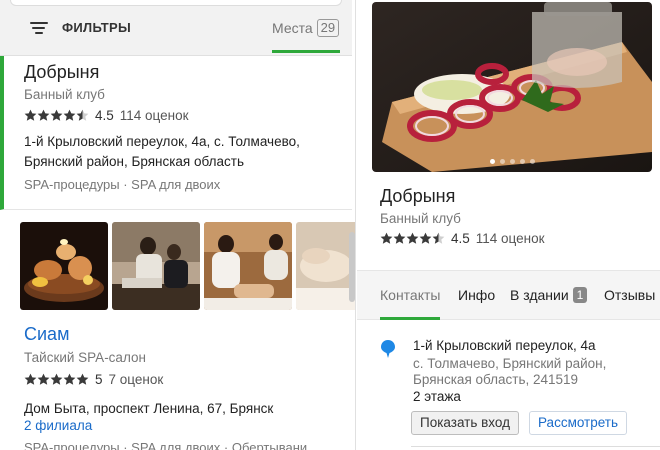 The height and width of the screenshot is (450, 660). Describe the element at coordinates (46, 334) in the screenshot. I see `result-title: Сиам` at that location.